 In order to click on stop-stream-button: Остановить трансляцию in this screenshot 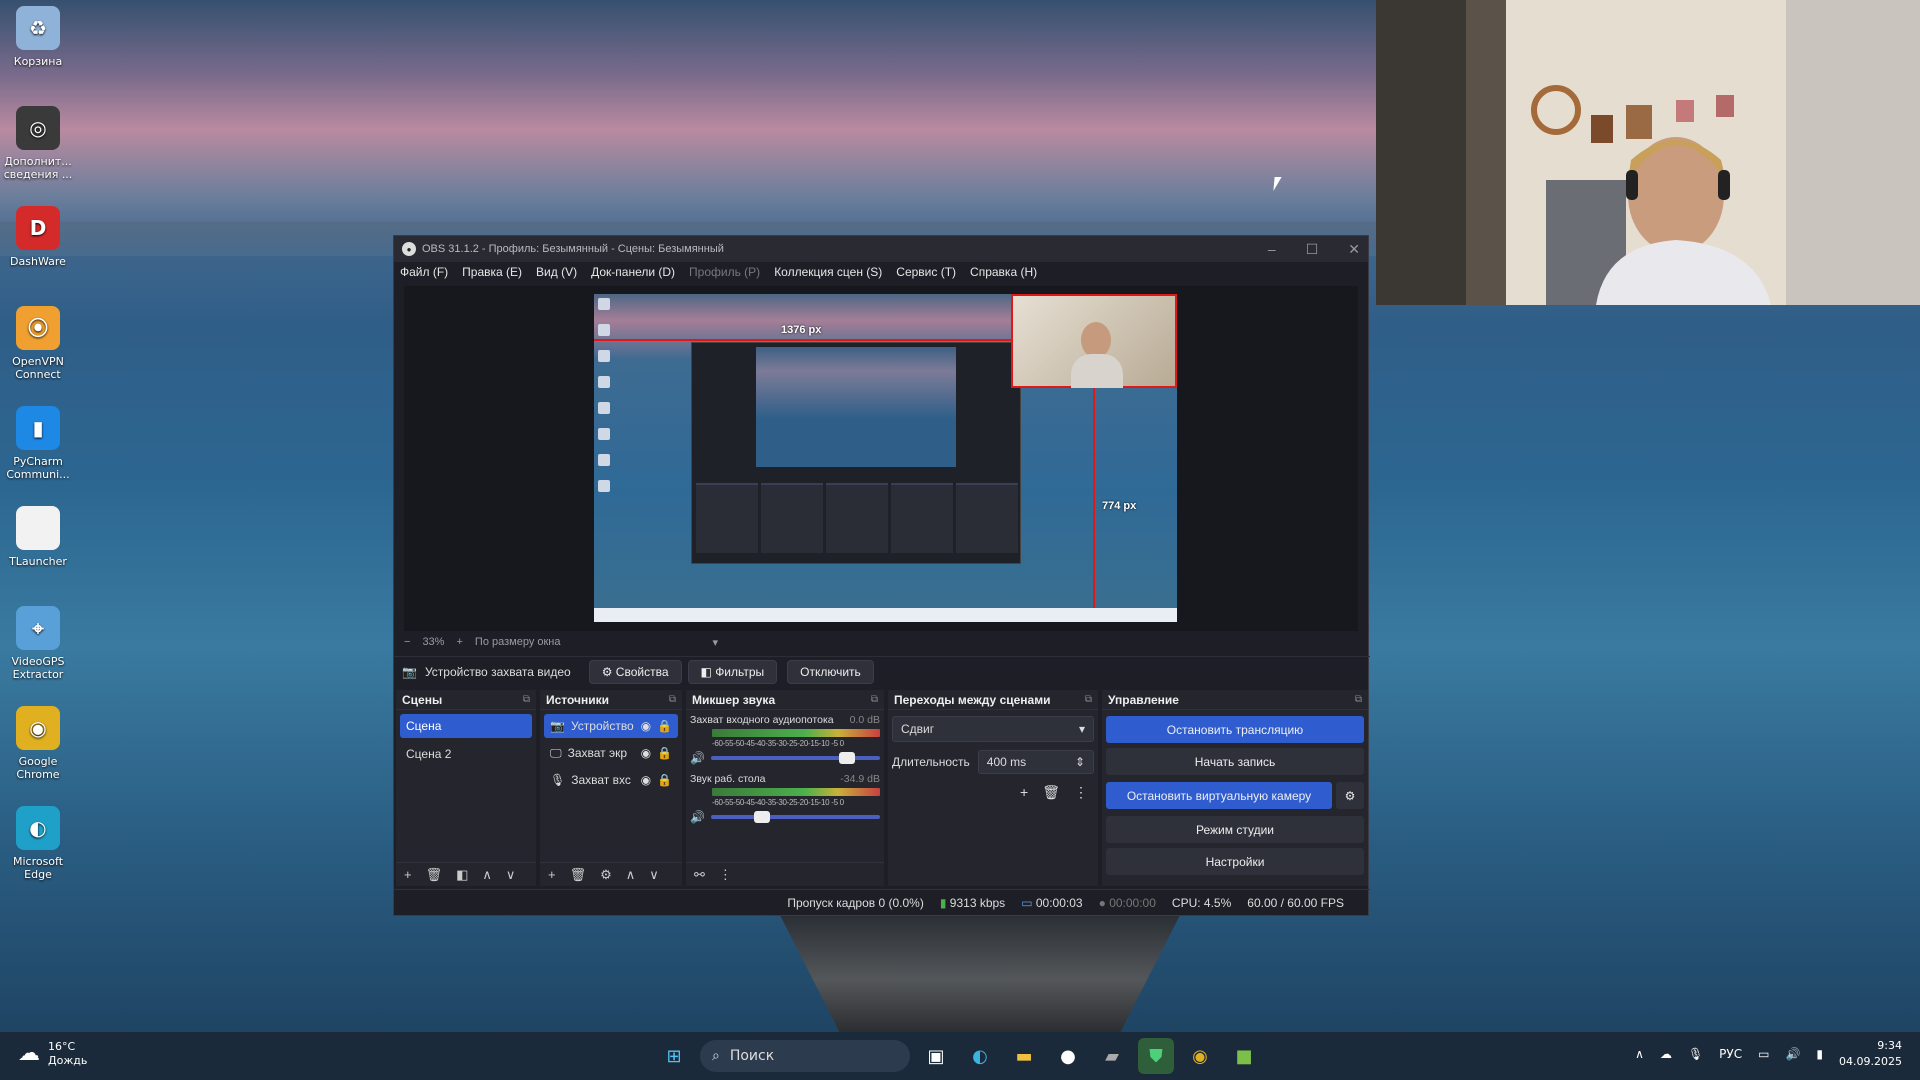, I will do `click(1235, 729)`.